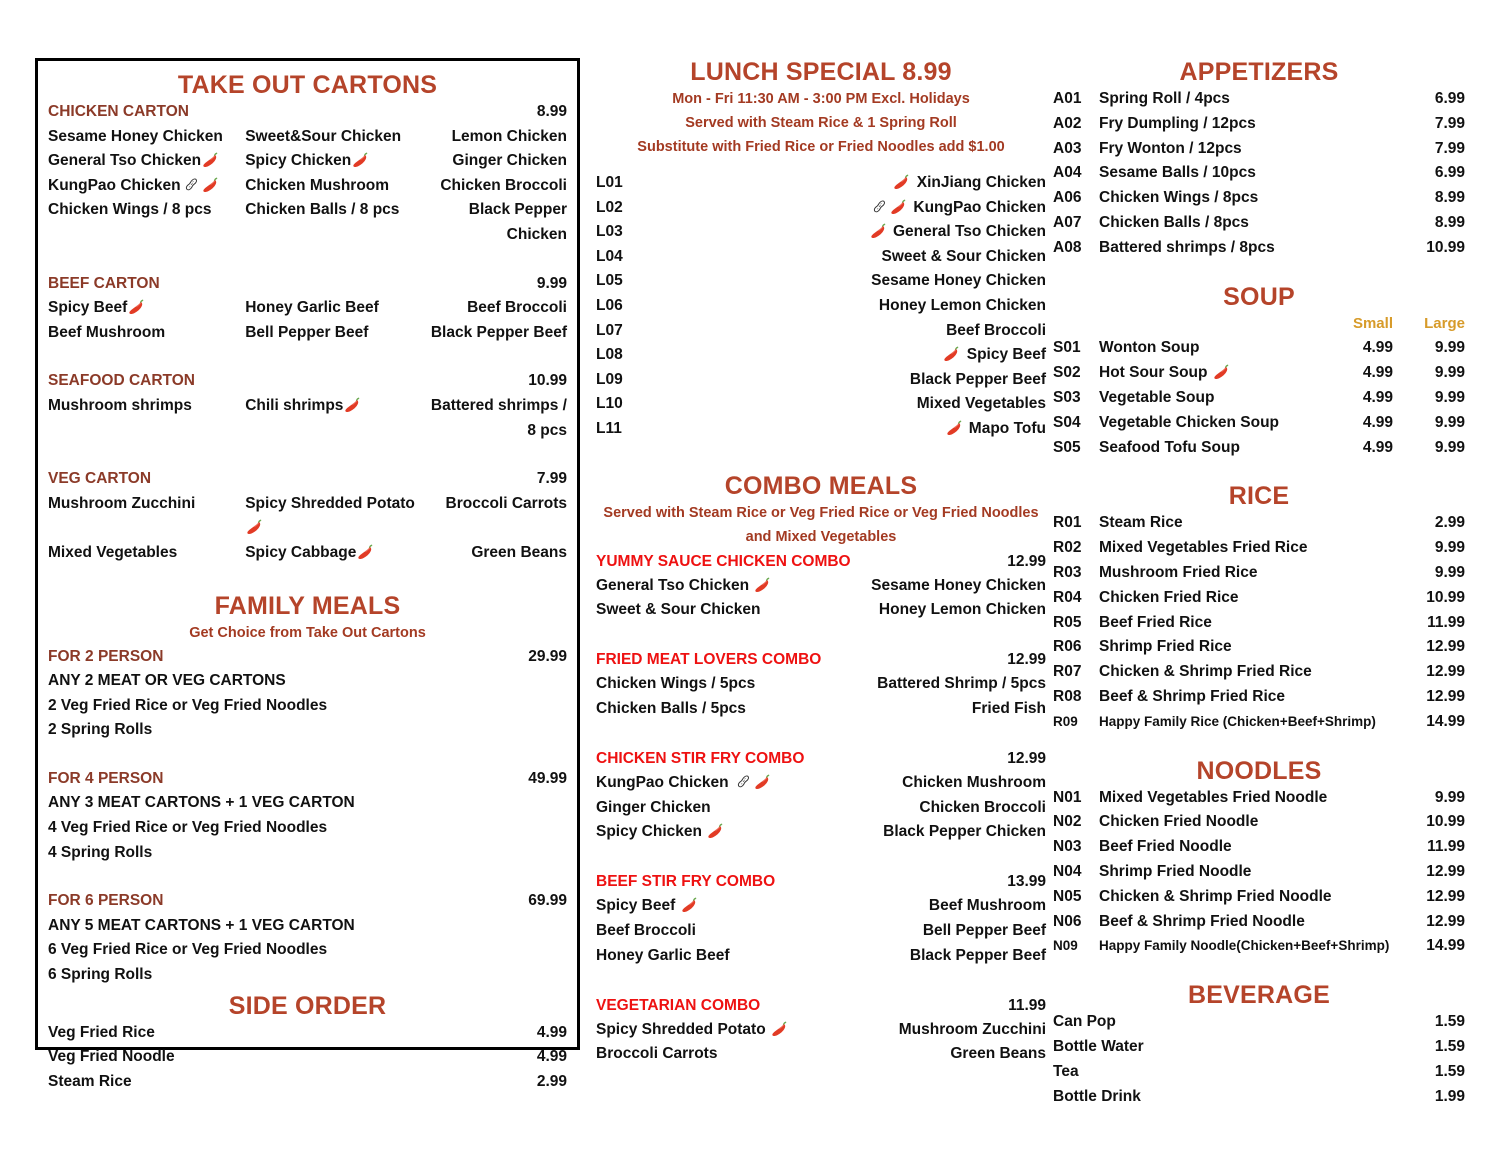 This screenshot has height=1160, width=1500. I want to click on menu-item: Battered shrimps / 8 pcs, so click(494, 418).